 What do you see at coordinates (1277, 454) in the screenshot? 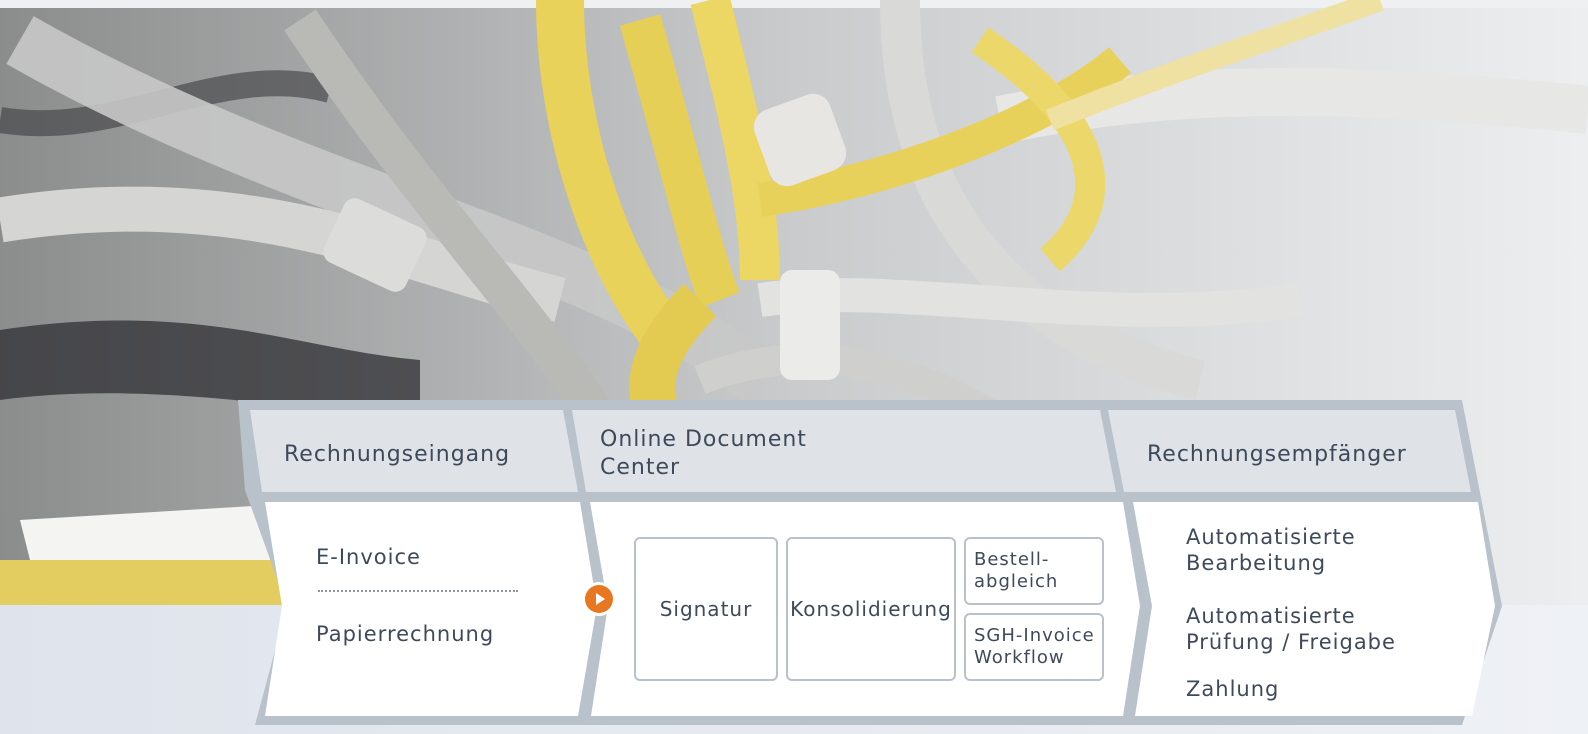
I see `header-rechnungsempfaenger: Rechnungsempfänger` at bounding box center [1277, 454].